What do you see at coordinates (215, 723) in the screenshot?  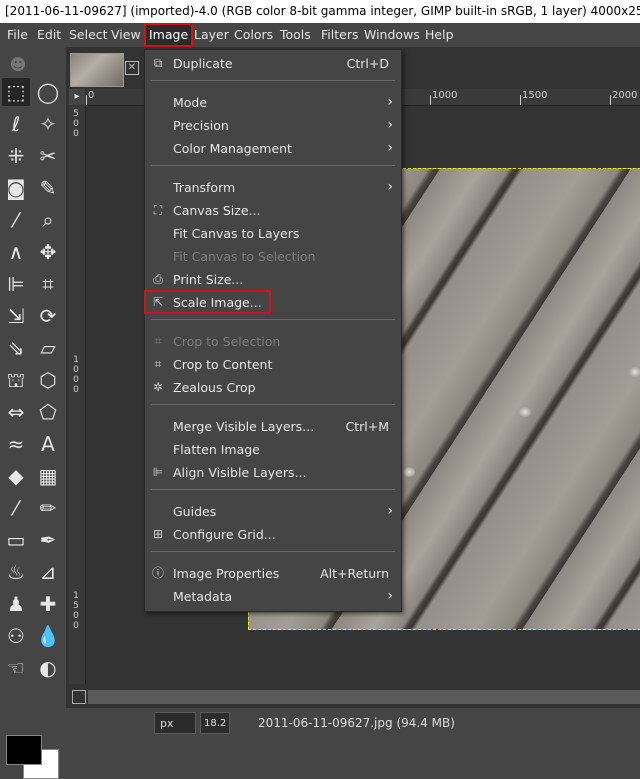 I see `zoom-select: 18.2 %` at bounding box center [215, 723].